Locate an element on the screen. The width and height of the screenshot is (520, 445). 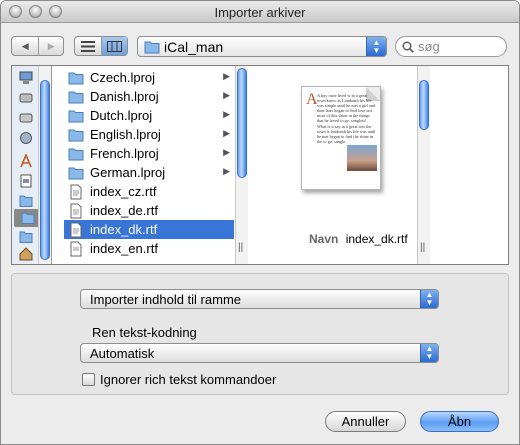
home-icon is located at coordinates (26, 254).